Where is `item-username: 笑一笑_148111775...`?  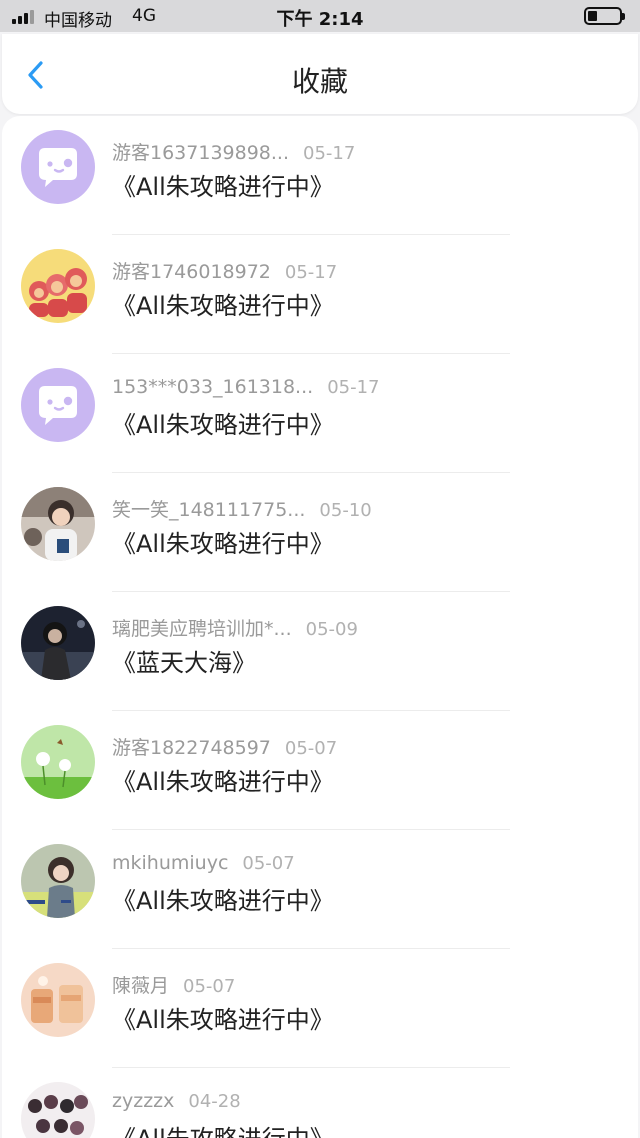 item-username: 笑一笑_148111775... is located at coordinates (209, 510).